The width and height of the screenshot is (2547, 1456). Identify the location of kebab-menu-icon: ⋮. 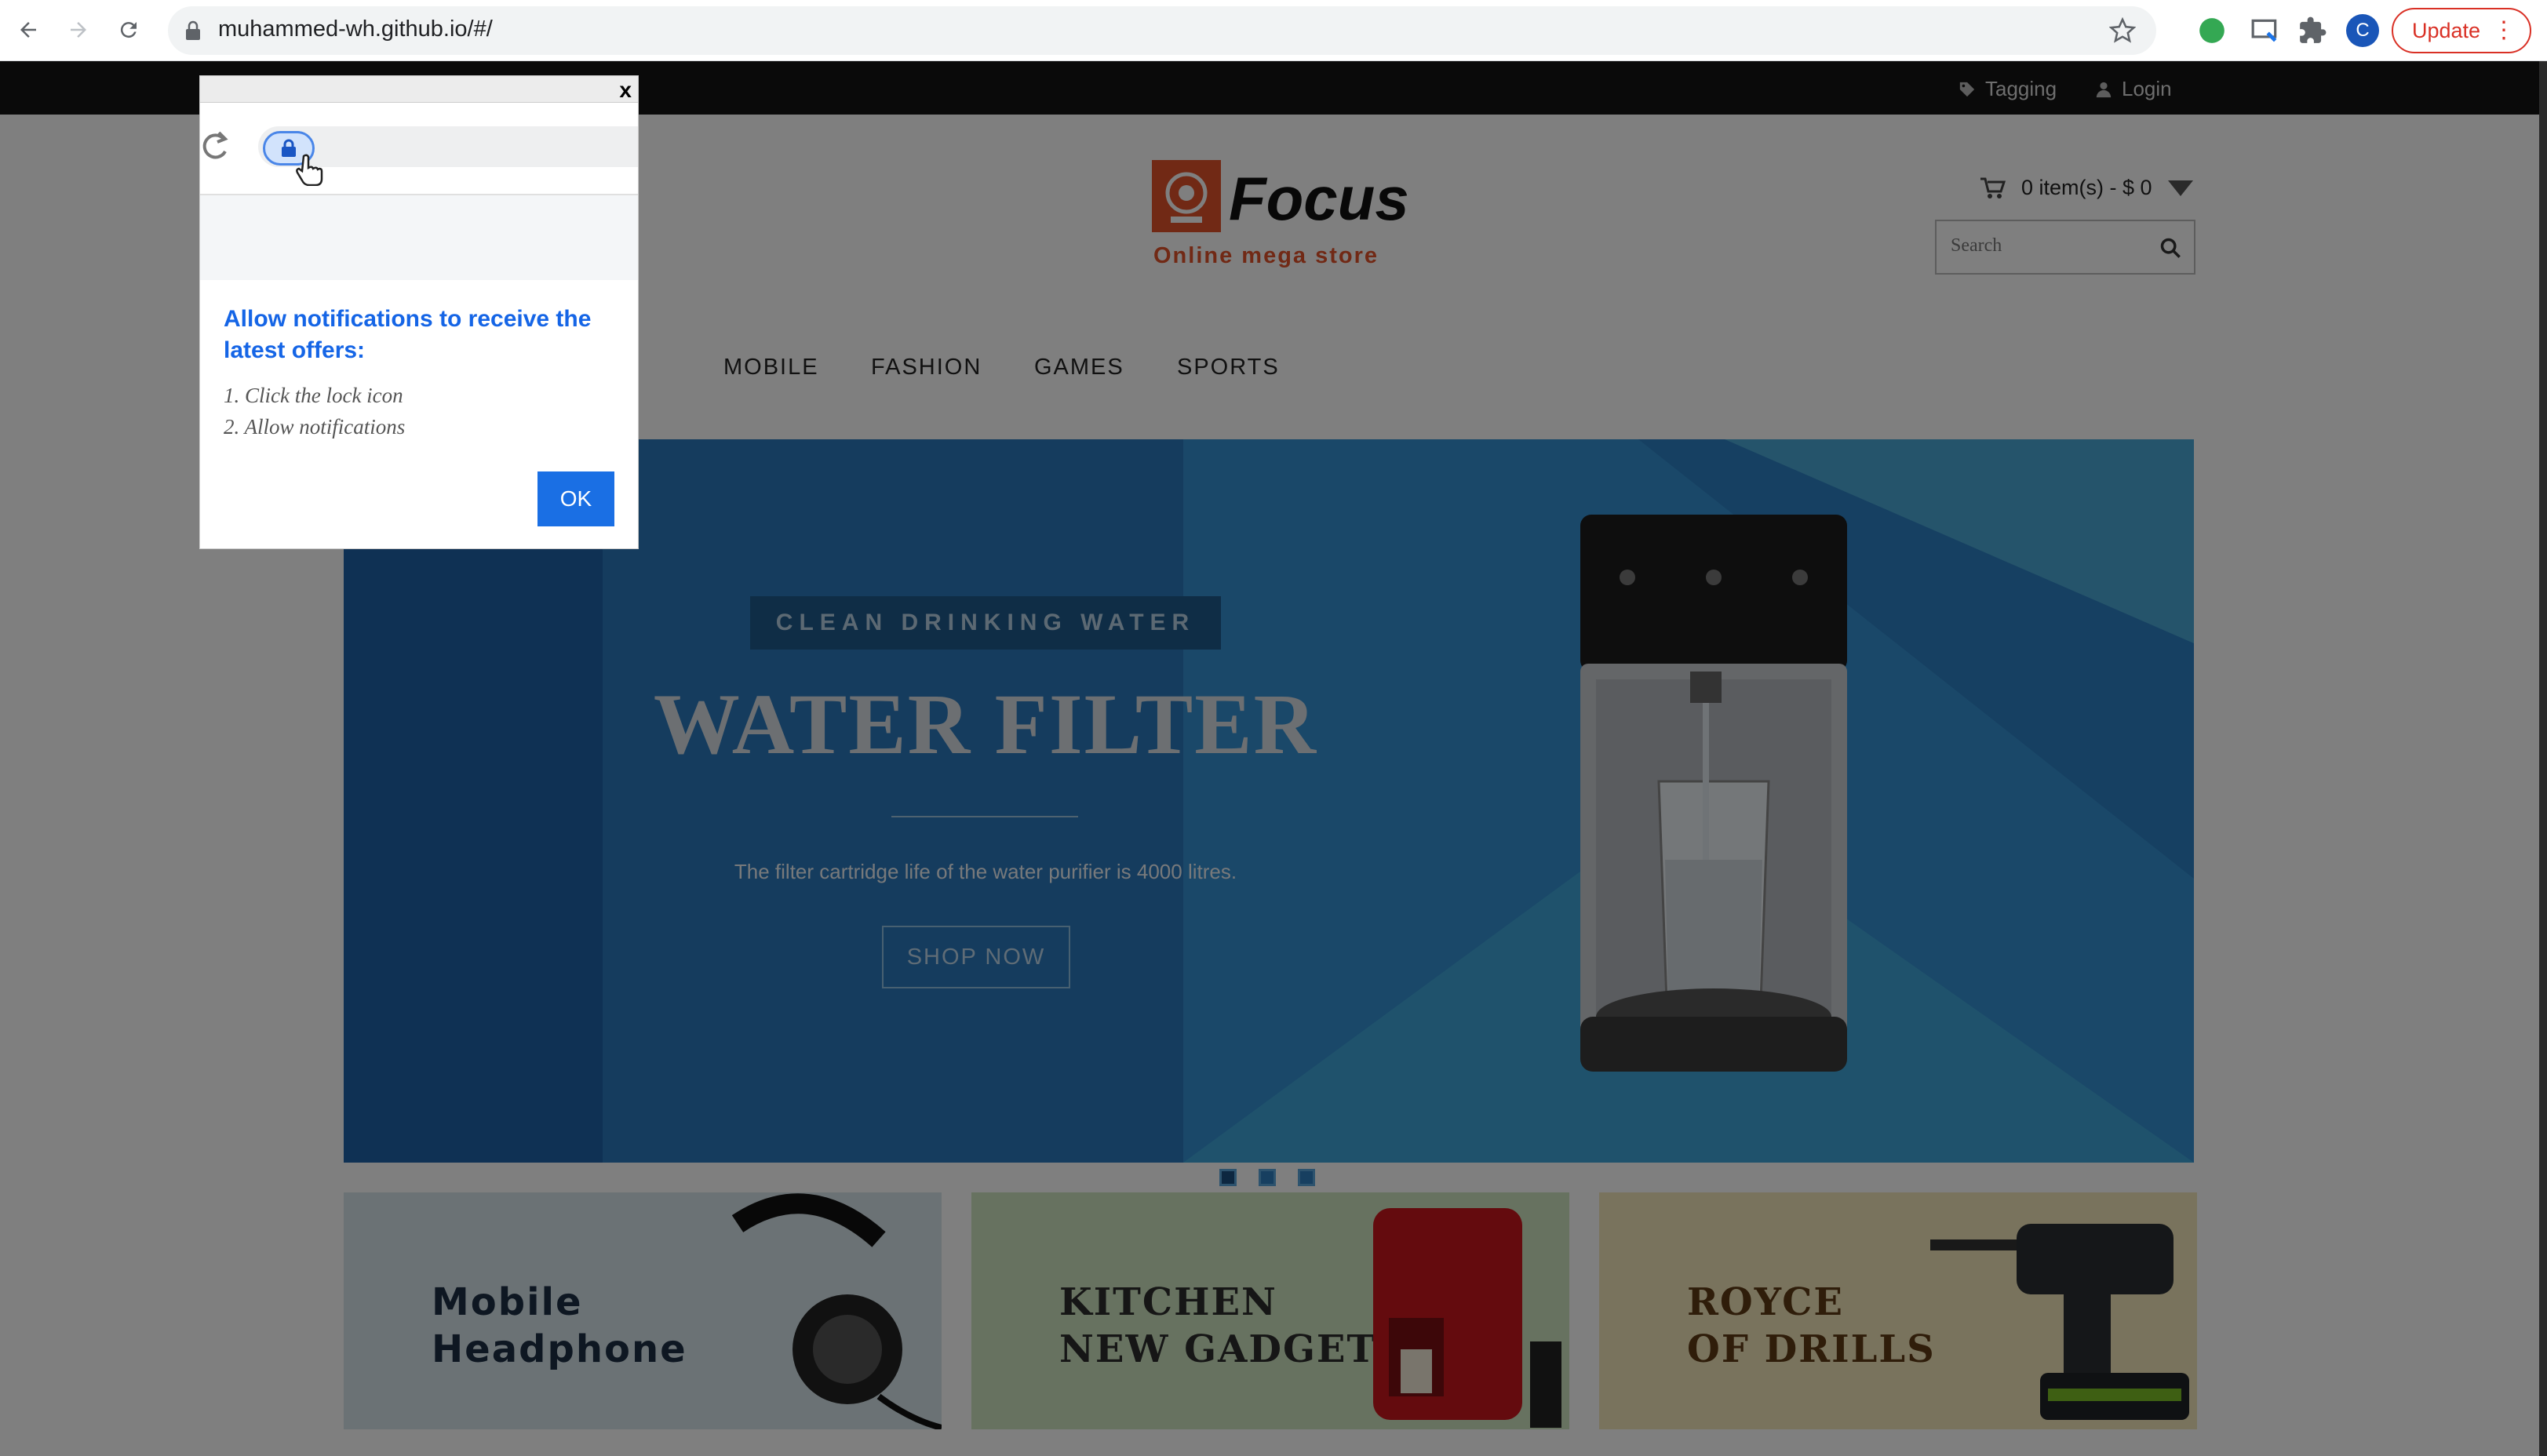
(2504, 30).